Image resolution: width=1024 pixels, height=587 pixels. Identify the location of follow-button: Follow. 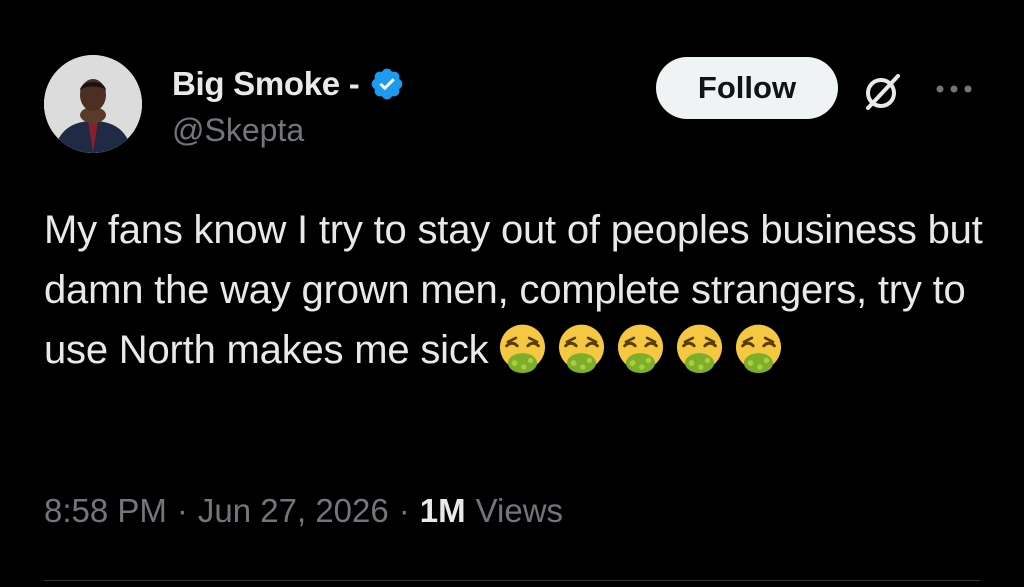
(747, 88).